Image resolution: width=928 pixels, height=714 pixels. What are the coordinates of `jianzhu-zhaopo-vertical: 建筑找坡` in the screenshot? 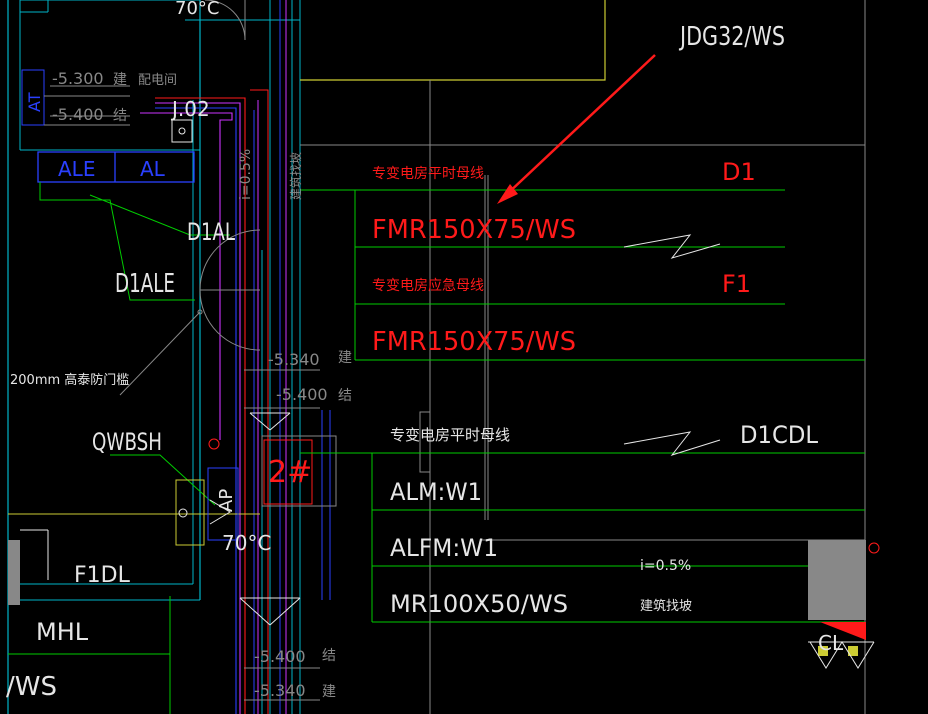 It's located at (295, 176).